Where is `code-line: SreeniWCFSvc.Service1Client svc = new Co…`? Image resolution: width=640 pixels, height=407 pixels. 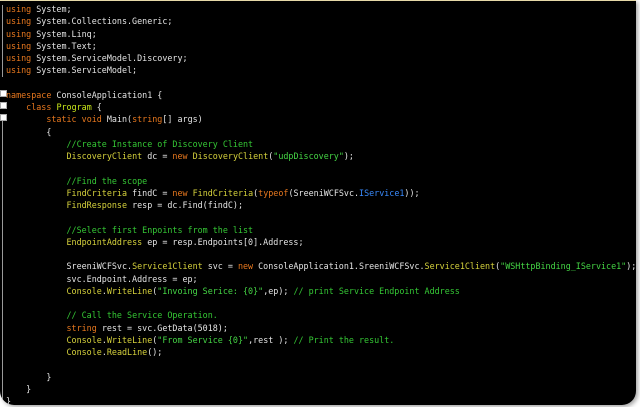
code-line: SreeniWCFSvc.Service1Client svc = new Co… is located at coordinates (321, 266).